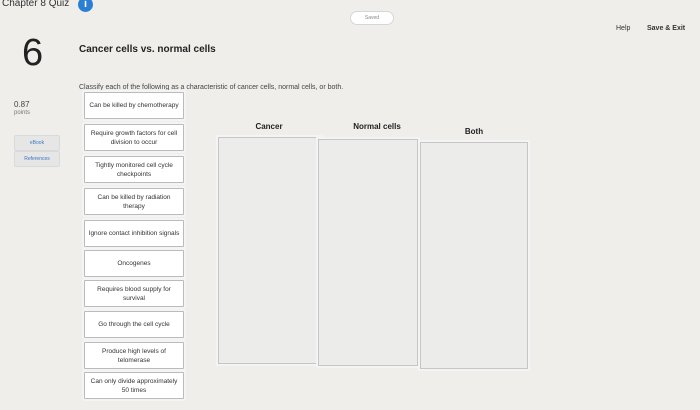 This screenshot has height=410, width=700. Describe the element at coordinates (22, 104) in the screenshot. I see `points-value: 0.87` at that location.